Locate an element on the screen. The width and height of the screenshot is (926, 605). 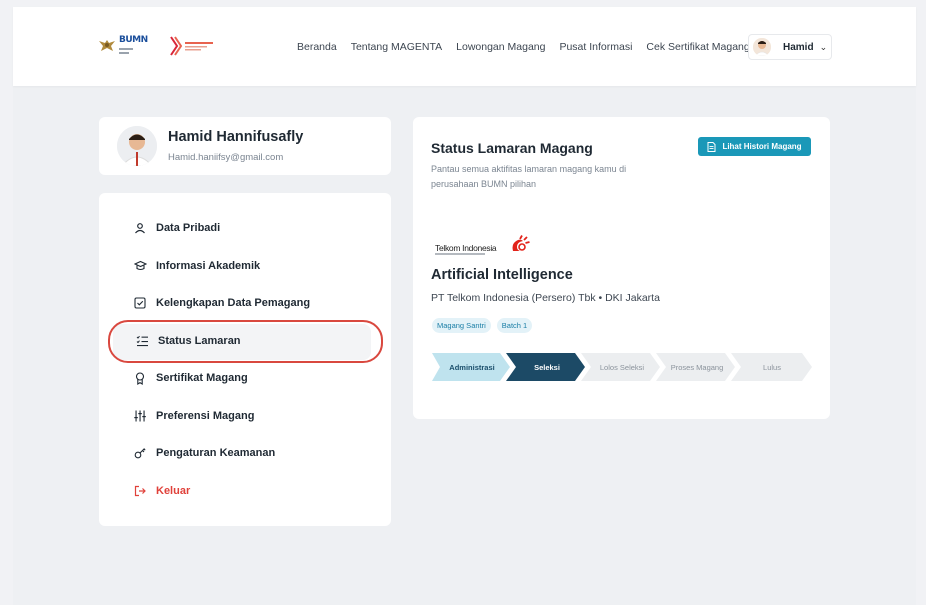
sidebar-item-kelengkapan-data: Kelengkapan Data Pemagang is located at coordinates (221, 303).